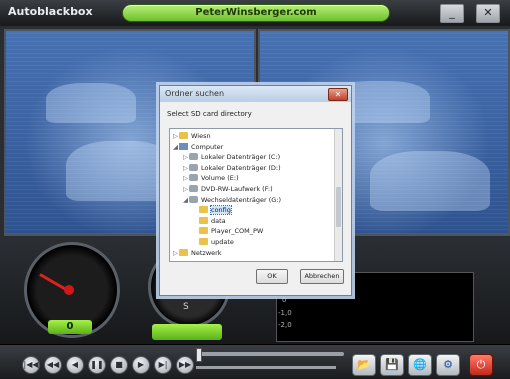 This screenshot has width=510, height=379. Describe the element at coordinates (284, 300) in the screenshot. I see `graph-ylabel: 0` at that location.